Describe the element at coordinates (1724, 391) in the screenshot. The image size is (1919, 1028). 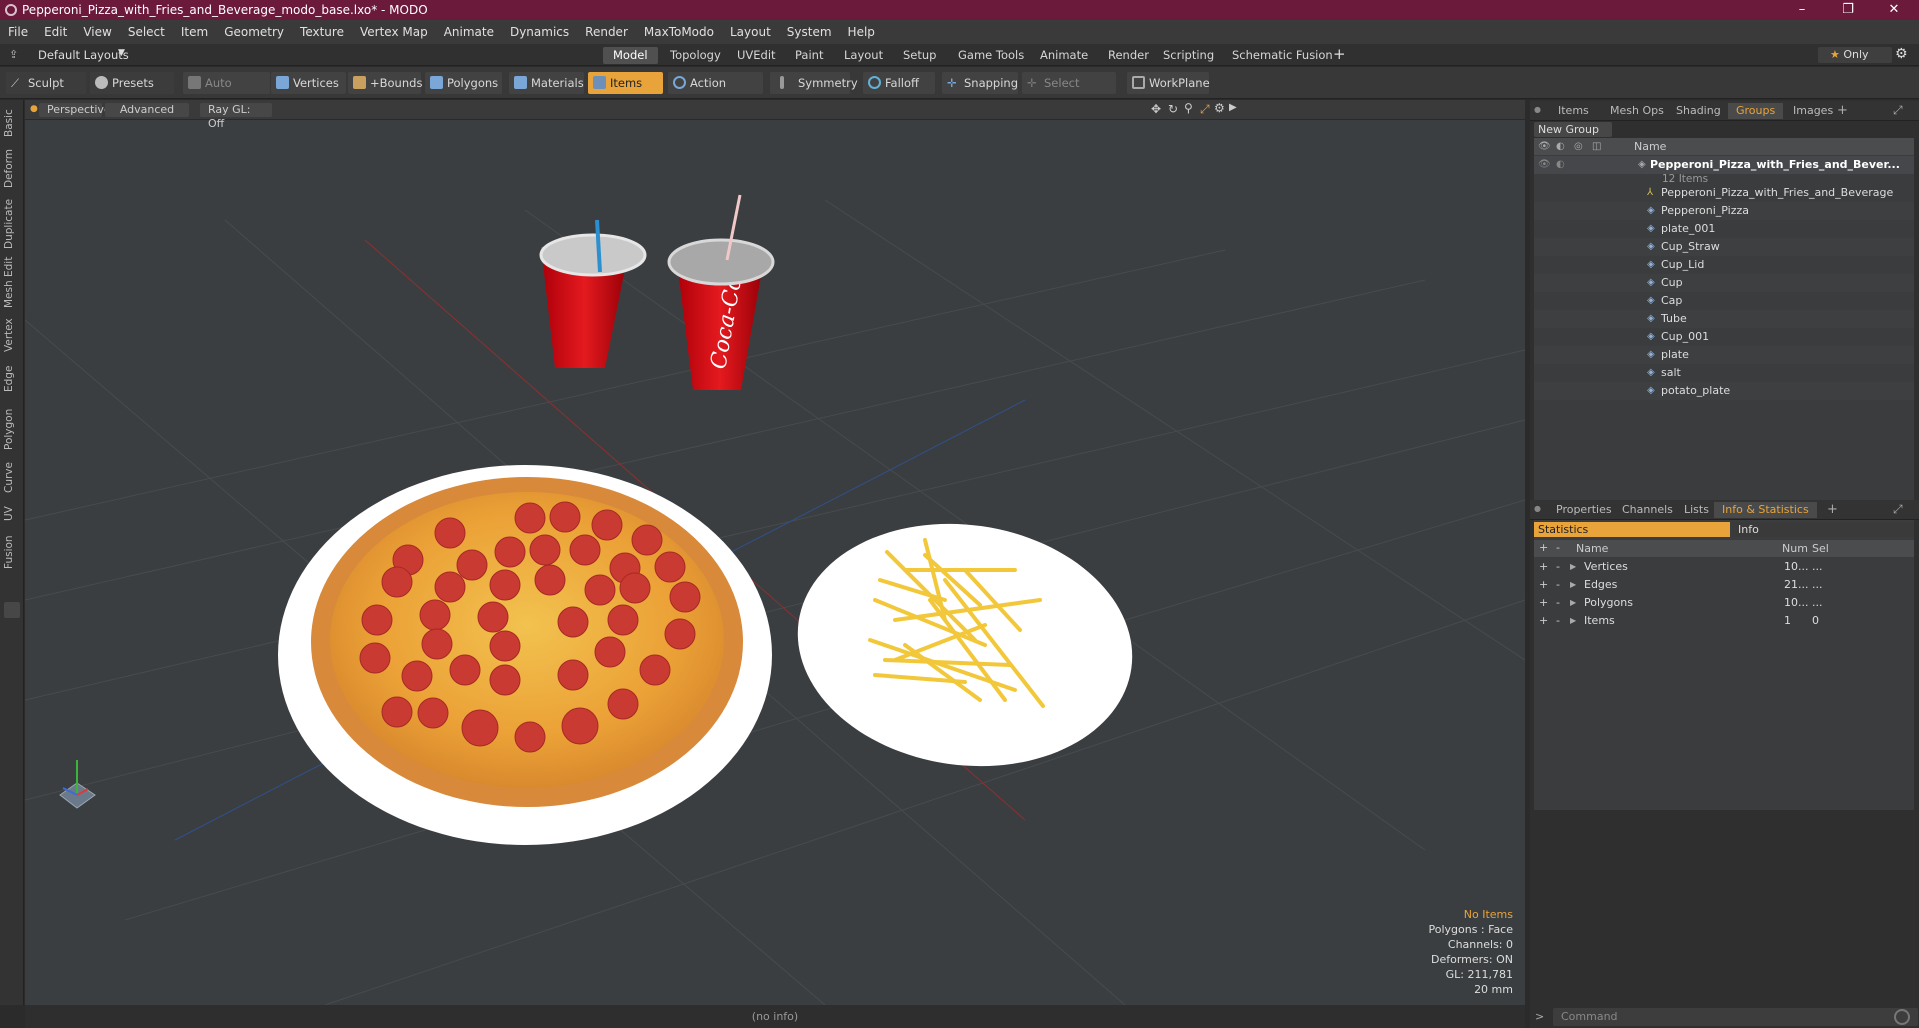
I see `group-item-row: ◈ potato_plate` at that location.